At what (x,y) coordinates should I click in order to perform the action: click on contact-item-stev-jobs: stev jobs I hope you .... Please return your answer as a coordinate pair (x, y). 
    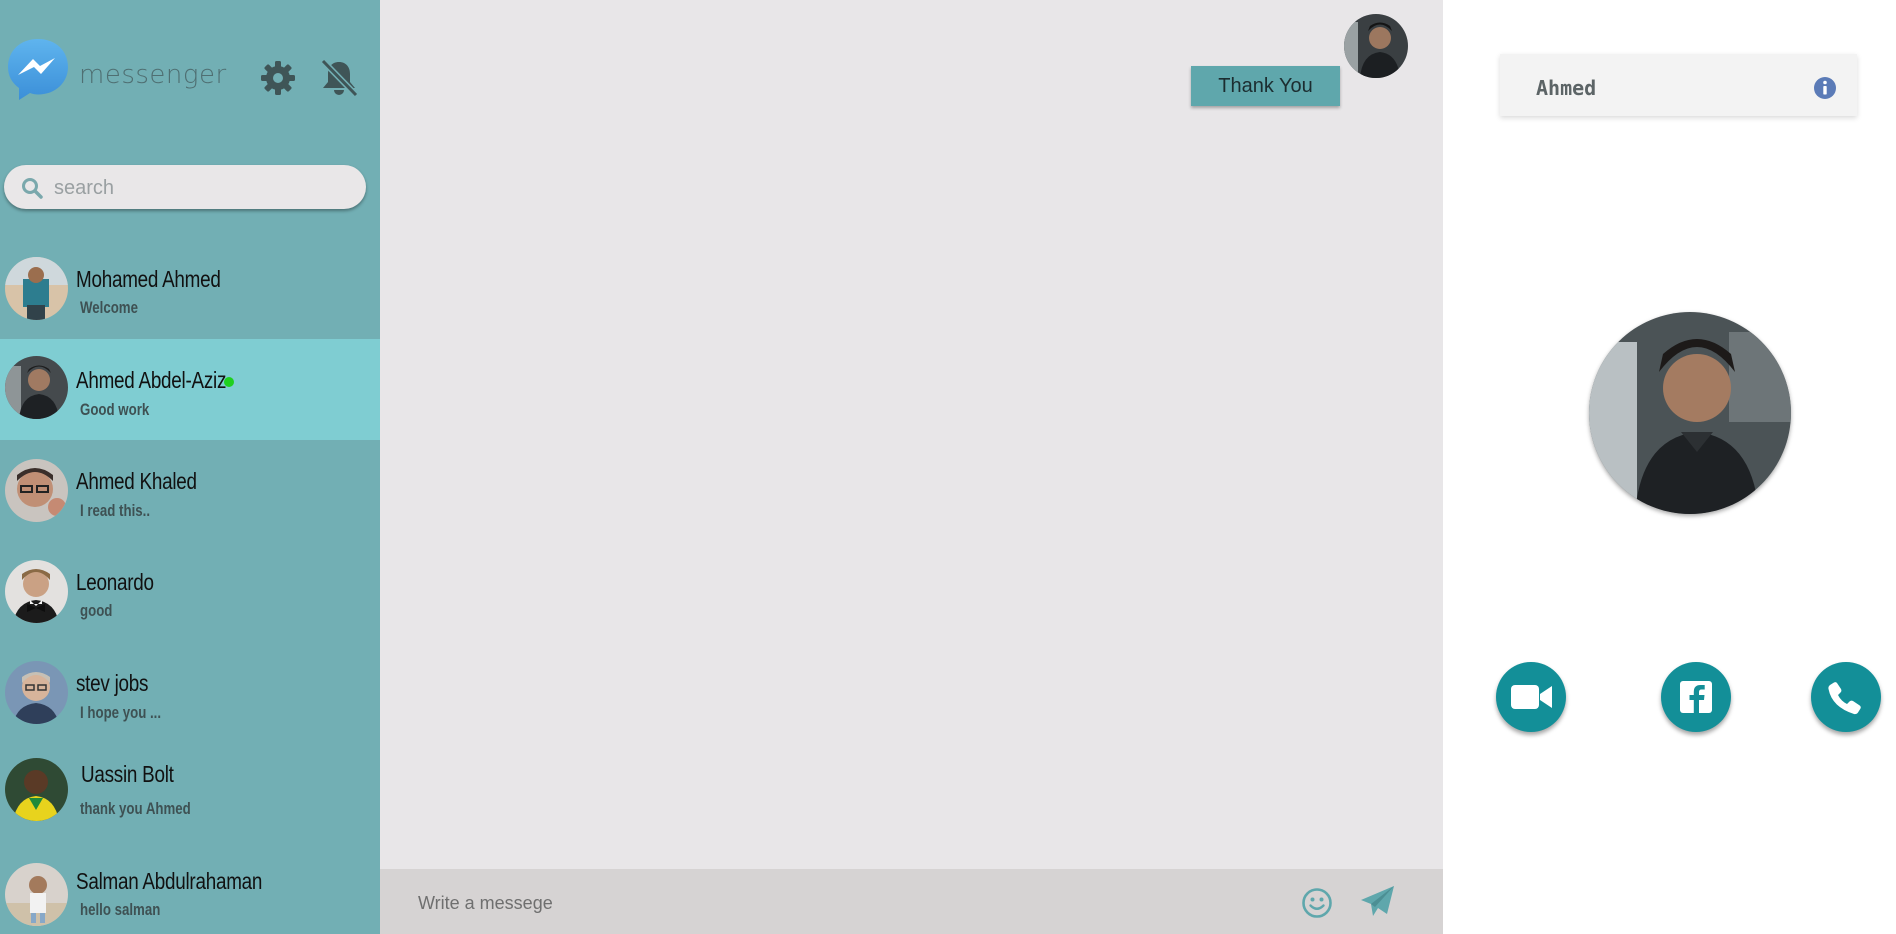
    Looking at the image, I should click on (190, 692).